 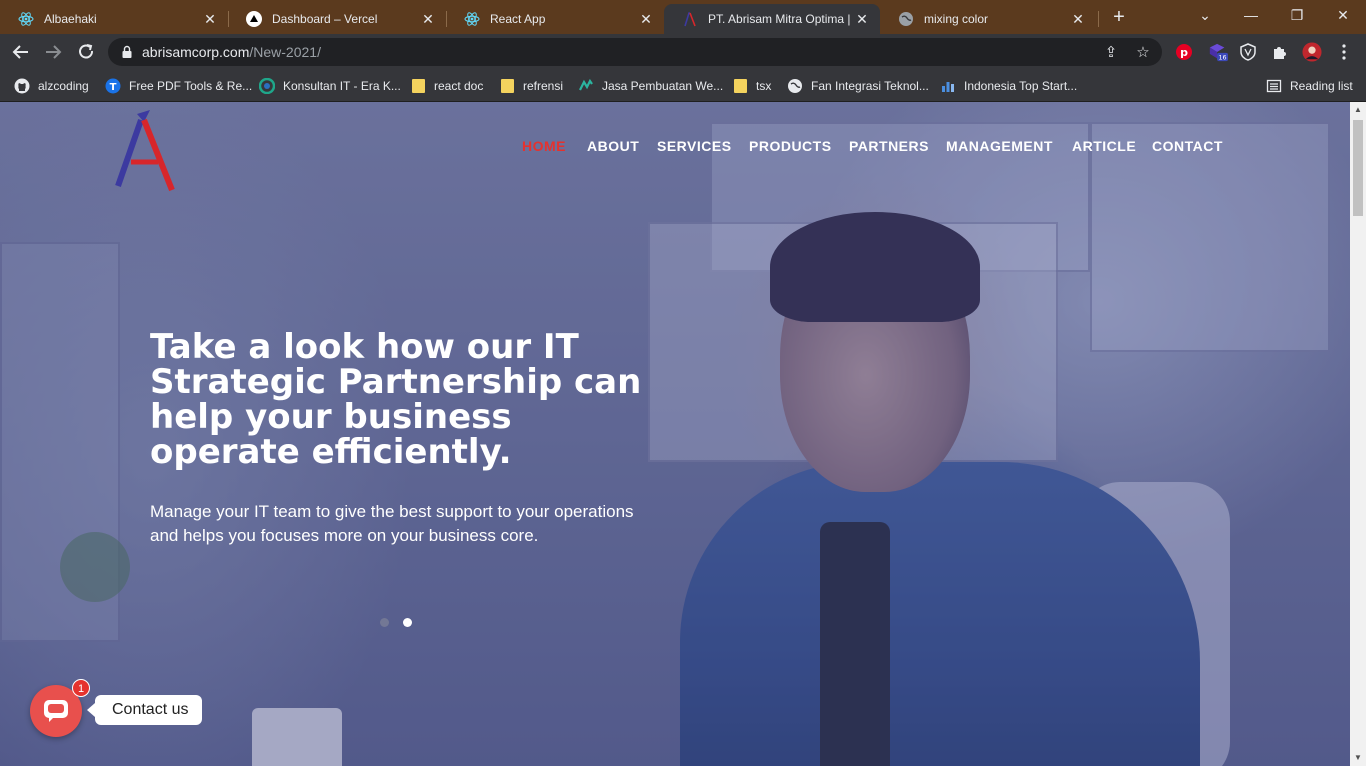 What do you see at coordinates (1119, 17) in the screenshot?
I see `new-tab-button: +` at bounding box center [1119, 17].